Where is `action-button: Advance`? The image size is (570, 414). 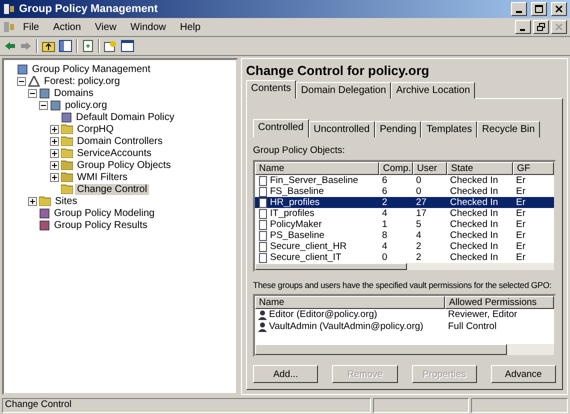 action-button: Advance is located at coordinates (523, 374).